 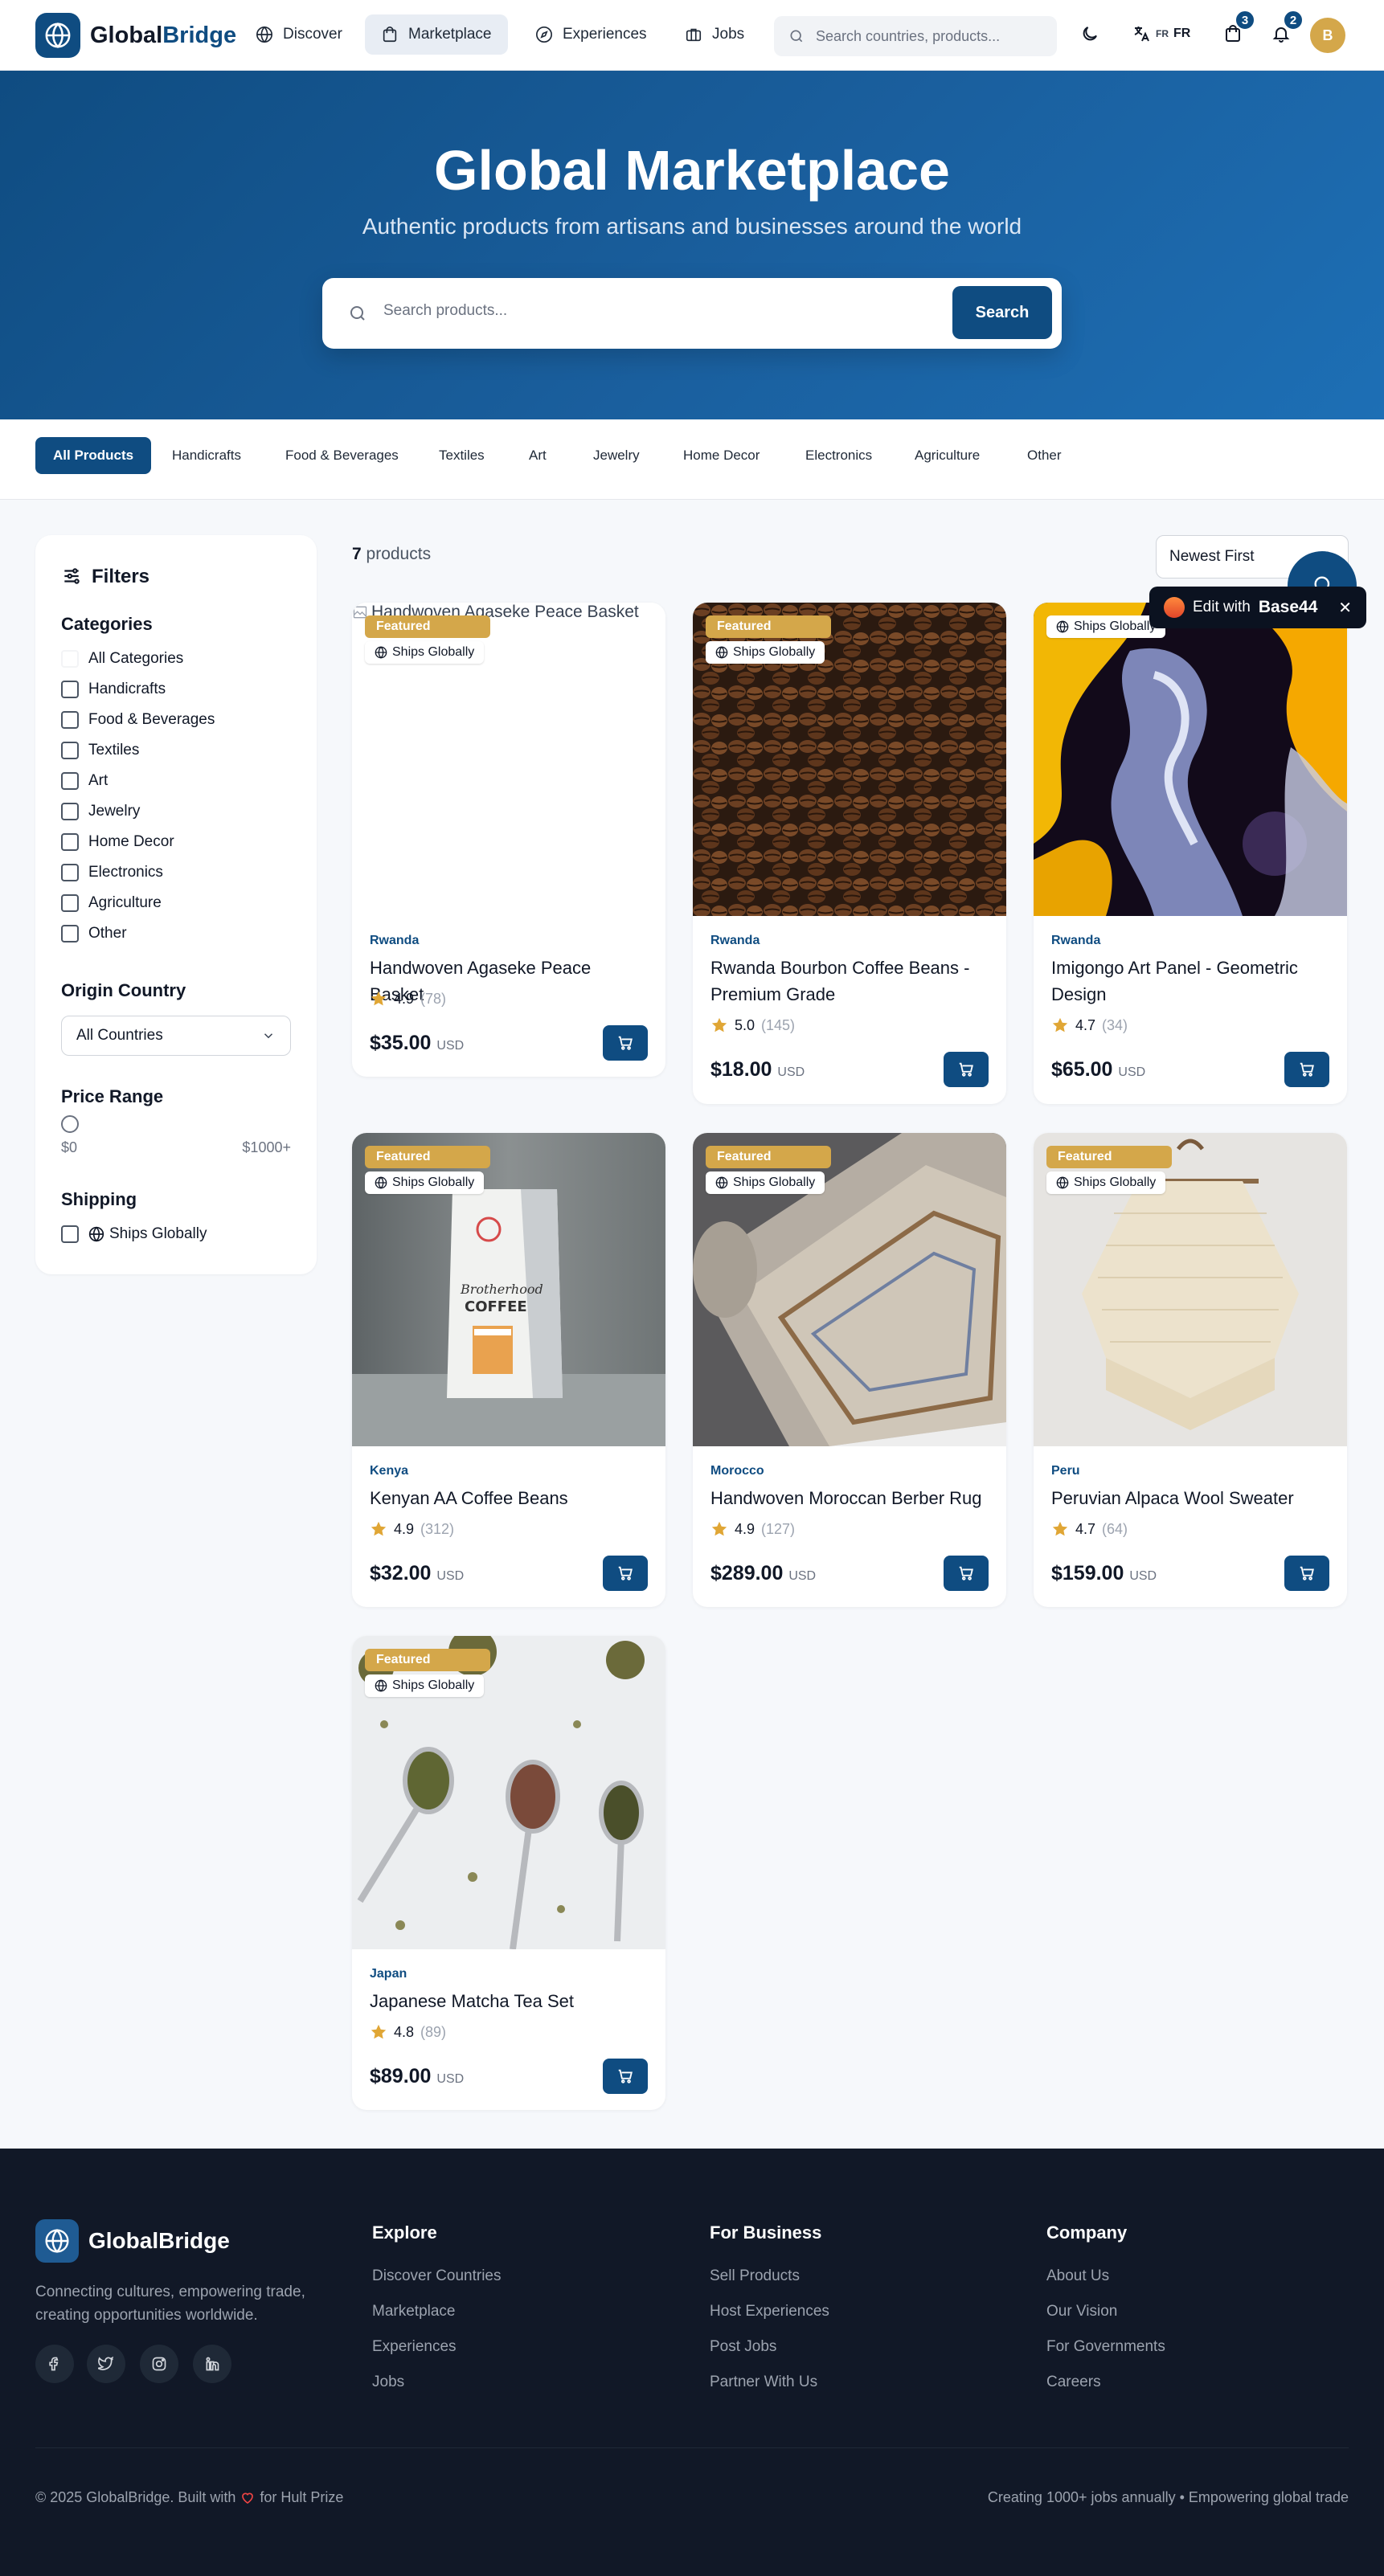 What do you see at coordinates (1081, 2311) in the screenshot?
I see `footer-link: Our Vision` at bounding box center [1081, 2311].